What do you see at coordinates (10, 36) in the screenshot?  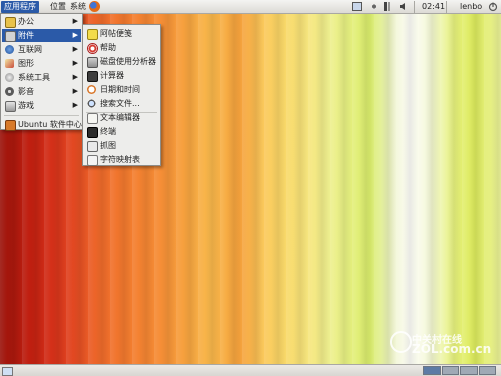 I see `accessories-icon` at bounding box center [10, 36].